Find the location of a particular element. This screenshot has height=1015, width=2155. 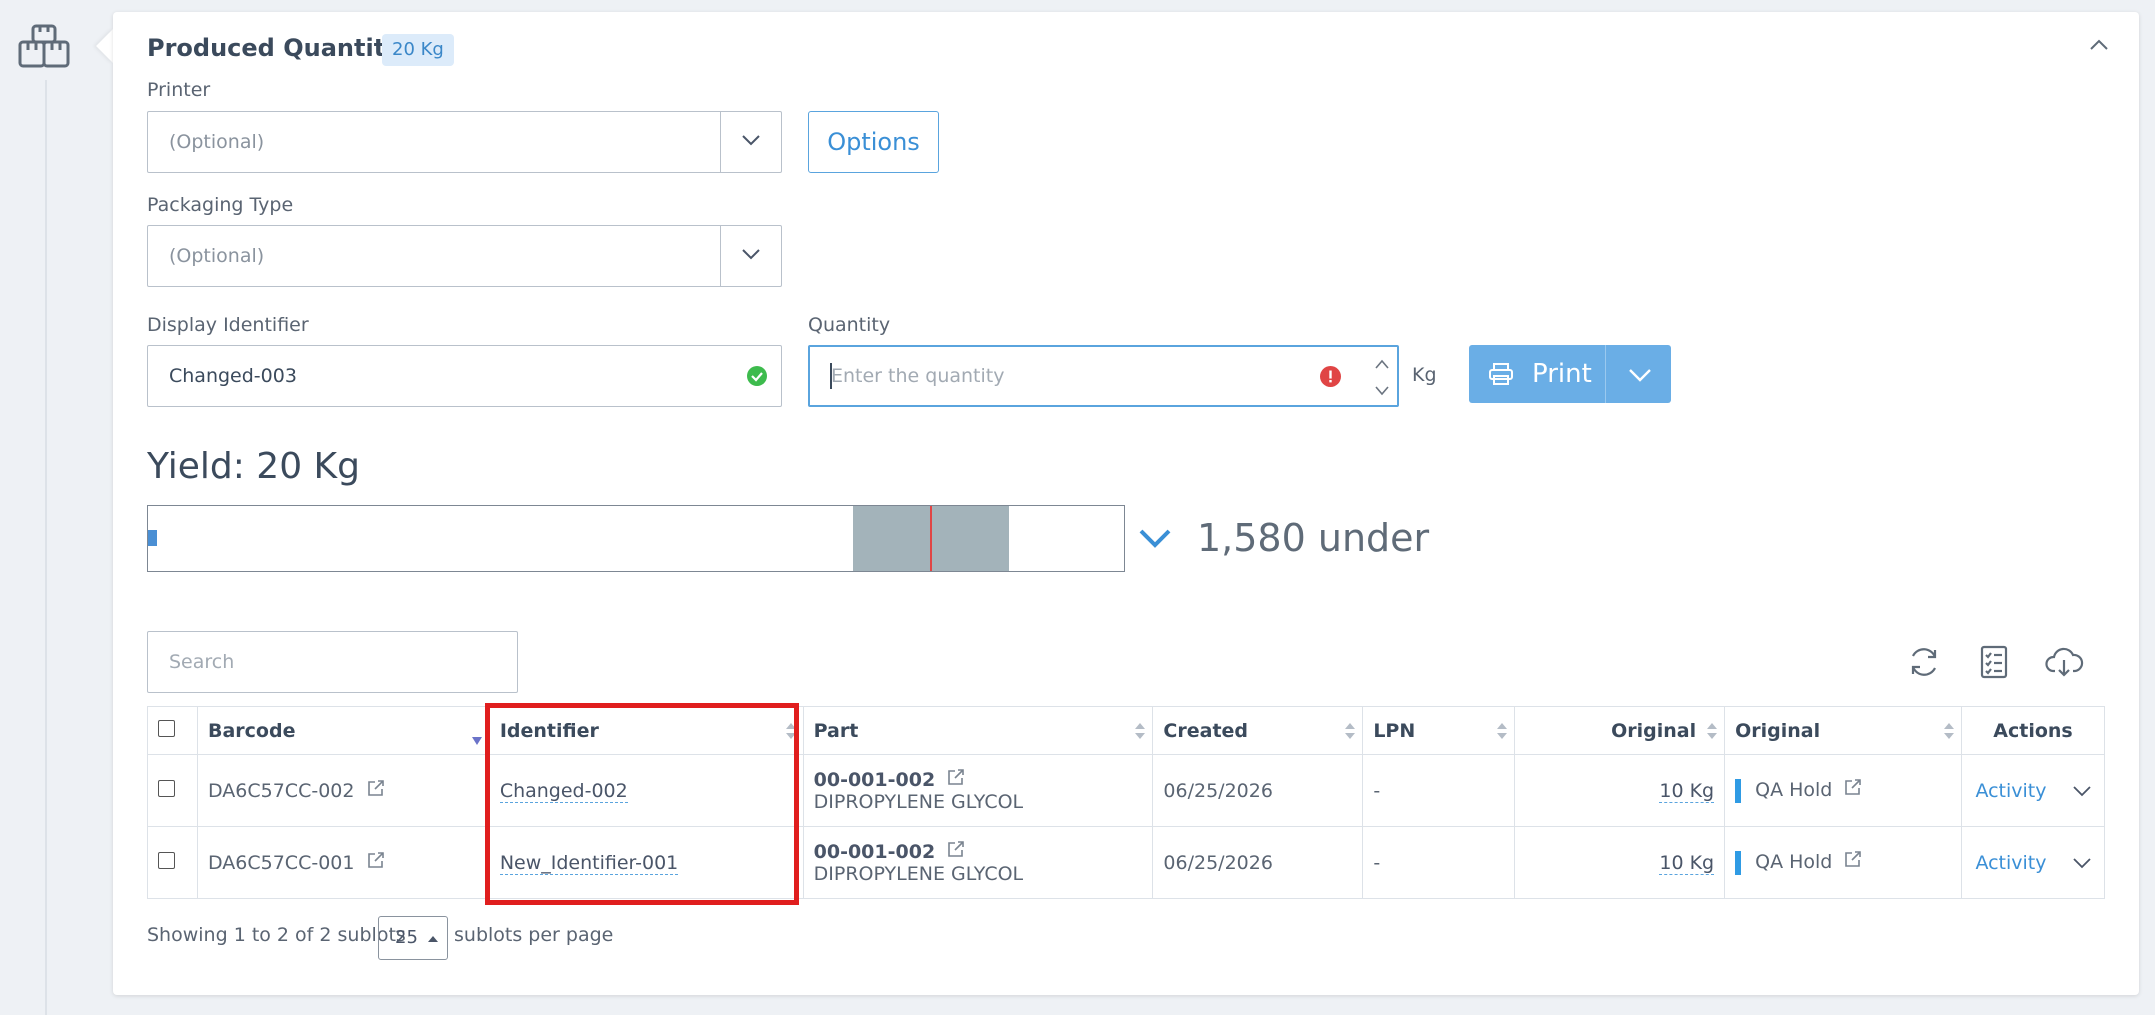

pagination-summary: Showing 1 to 2 of 2 sublots is located at coordinates (276, 935).